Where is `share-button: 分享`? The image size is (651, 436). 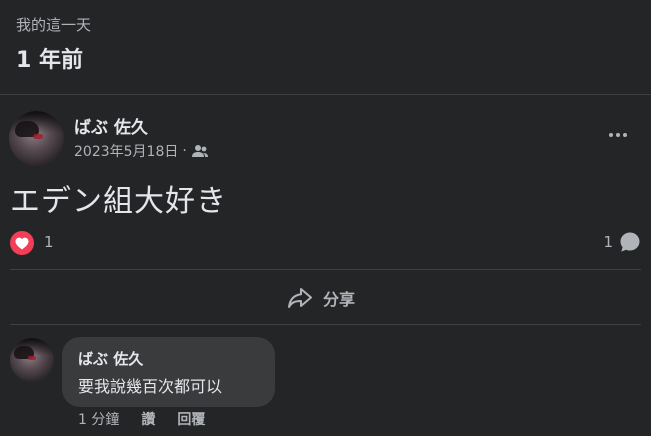
share-button: 分享 is located at coordinates (321, 298).